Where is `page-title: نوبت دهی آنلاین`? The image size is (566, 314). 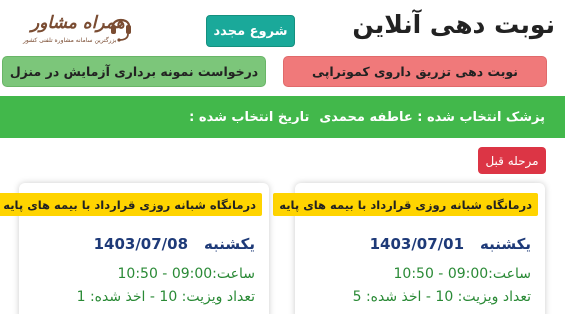
page-title: نوبت دهی آنلاین is located at coordinates (454, 24).